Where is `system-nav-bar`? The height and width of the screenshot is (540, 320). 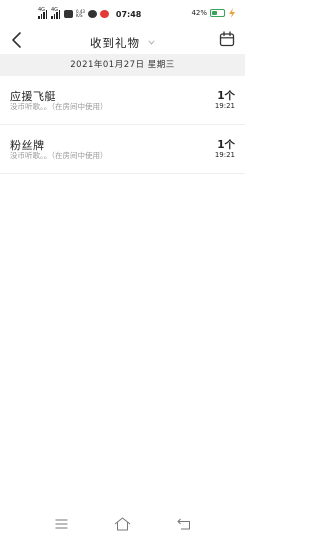
system-nav-bar is located at coordinates (122, 526).